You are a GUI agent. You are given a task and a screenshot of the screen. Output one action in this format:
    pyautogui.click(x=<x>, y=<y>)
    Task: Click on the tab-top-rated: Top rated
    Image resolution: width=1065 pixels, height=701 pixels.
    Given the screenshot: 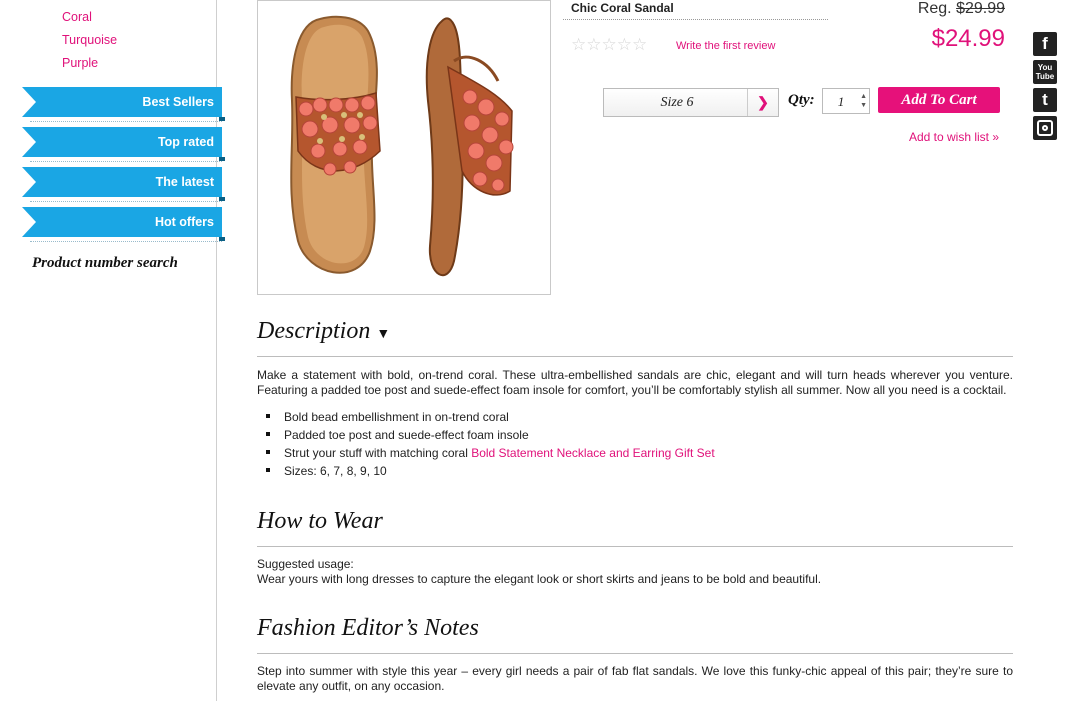 What is the action you would take?
    pyautogui.click(x=123, y=144)
    